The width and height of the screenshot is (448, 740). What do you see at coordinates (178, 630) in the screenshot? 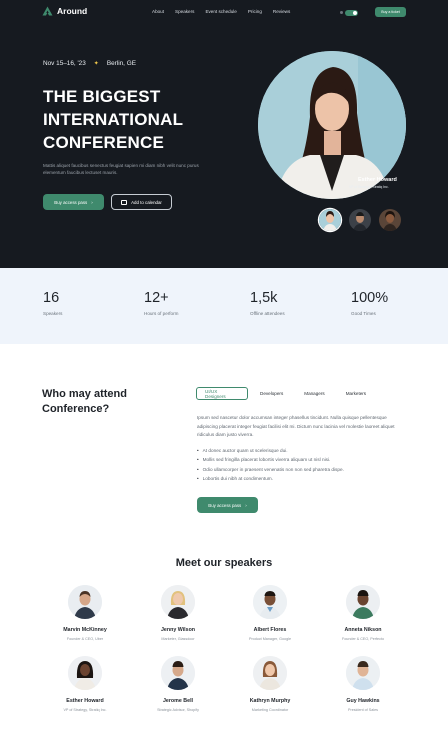
I see `speaker-name: Jenny Wilson` at bounding box center [178, 630].